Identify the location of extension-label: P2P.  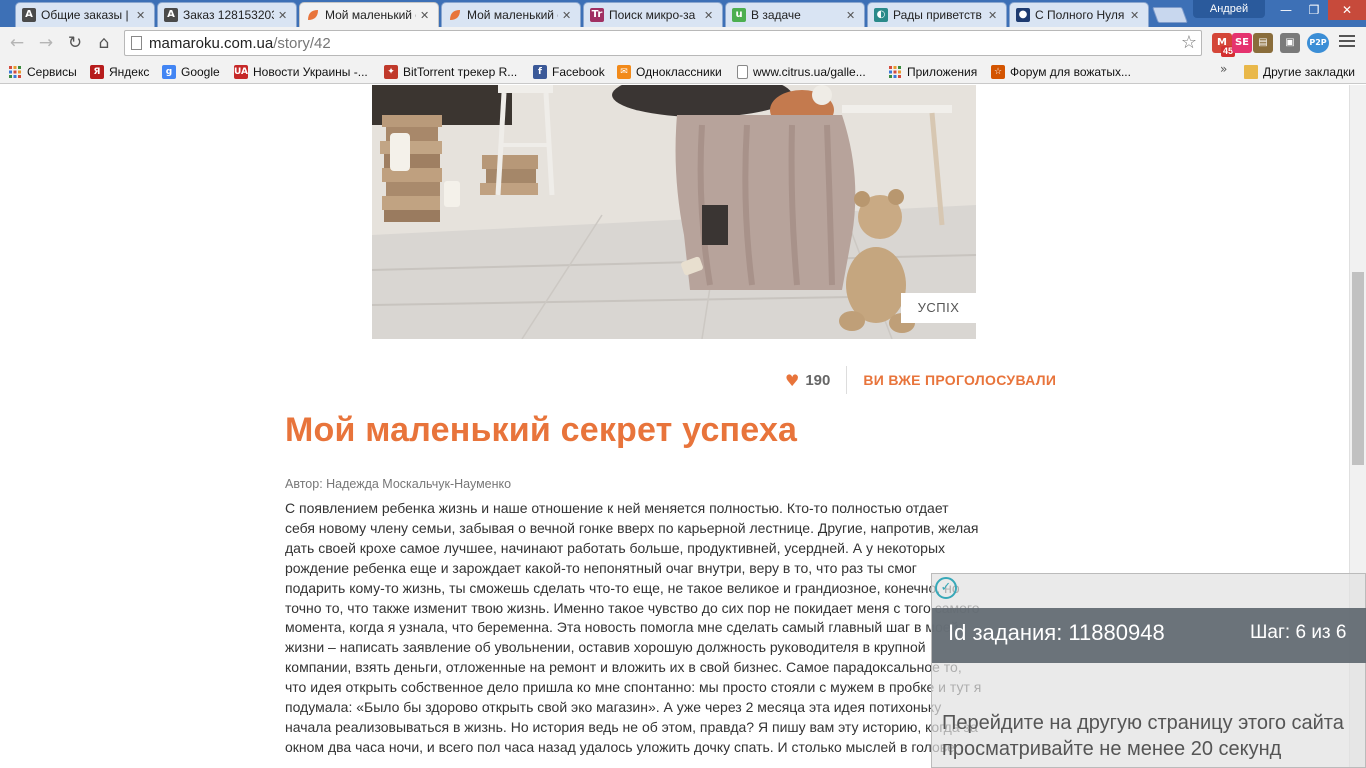
(1318, 42).